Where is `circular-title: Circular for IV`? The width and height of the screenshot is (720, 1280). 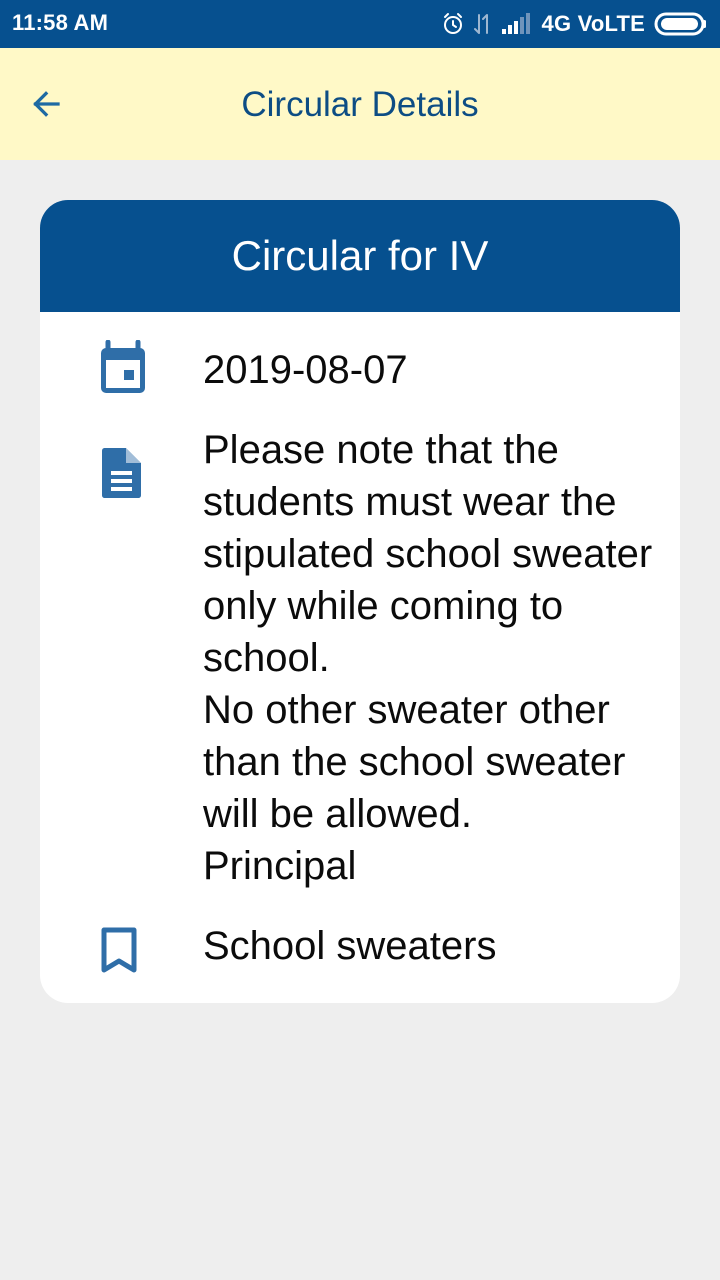
circular-title: Circular for IV is located at coordinates (360, 256).